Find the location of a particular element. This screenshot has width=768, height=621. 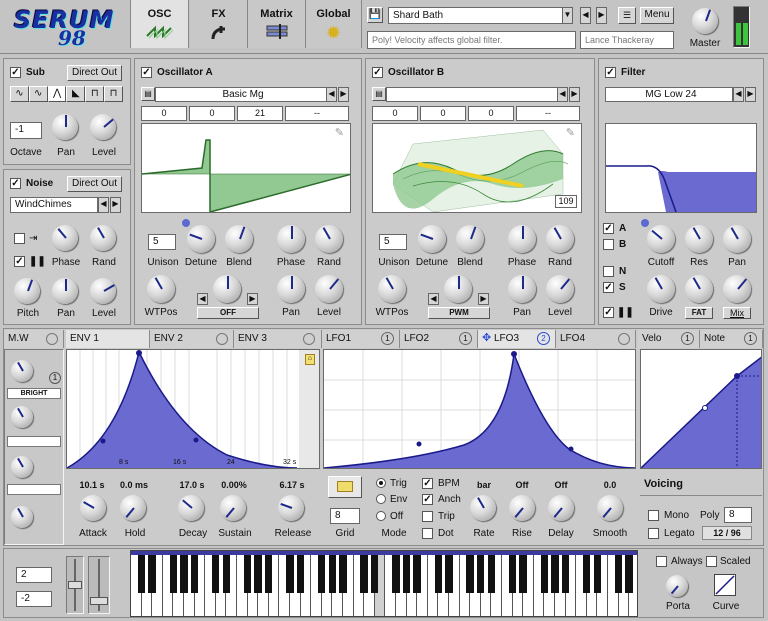

lfo-bpm-checkbox: ✓ is located at coordinates (427, 483).